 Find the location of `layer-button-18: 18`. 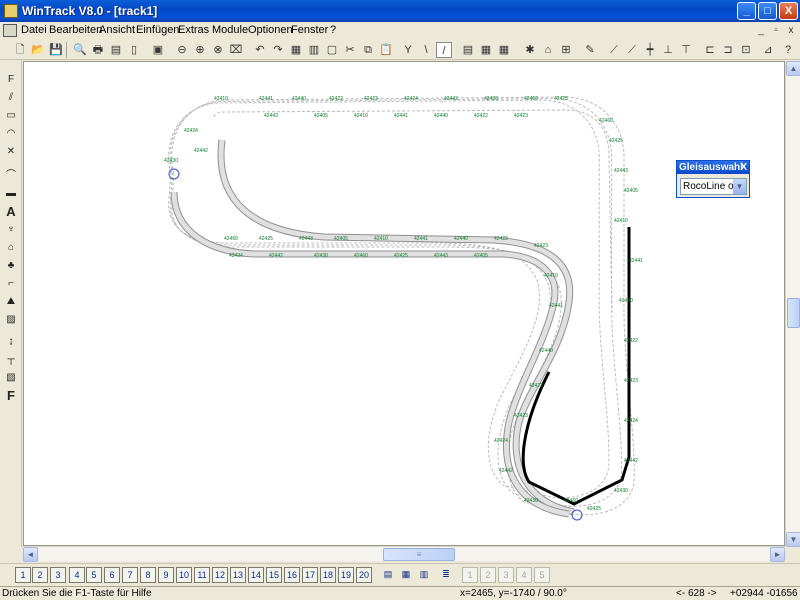

layer-button-18: 18 is located at coordinates (328, 575).